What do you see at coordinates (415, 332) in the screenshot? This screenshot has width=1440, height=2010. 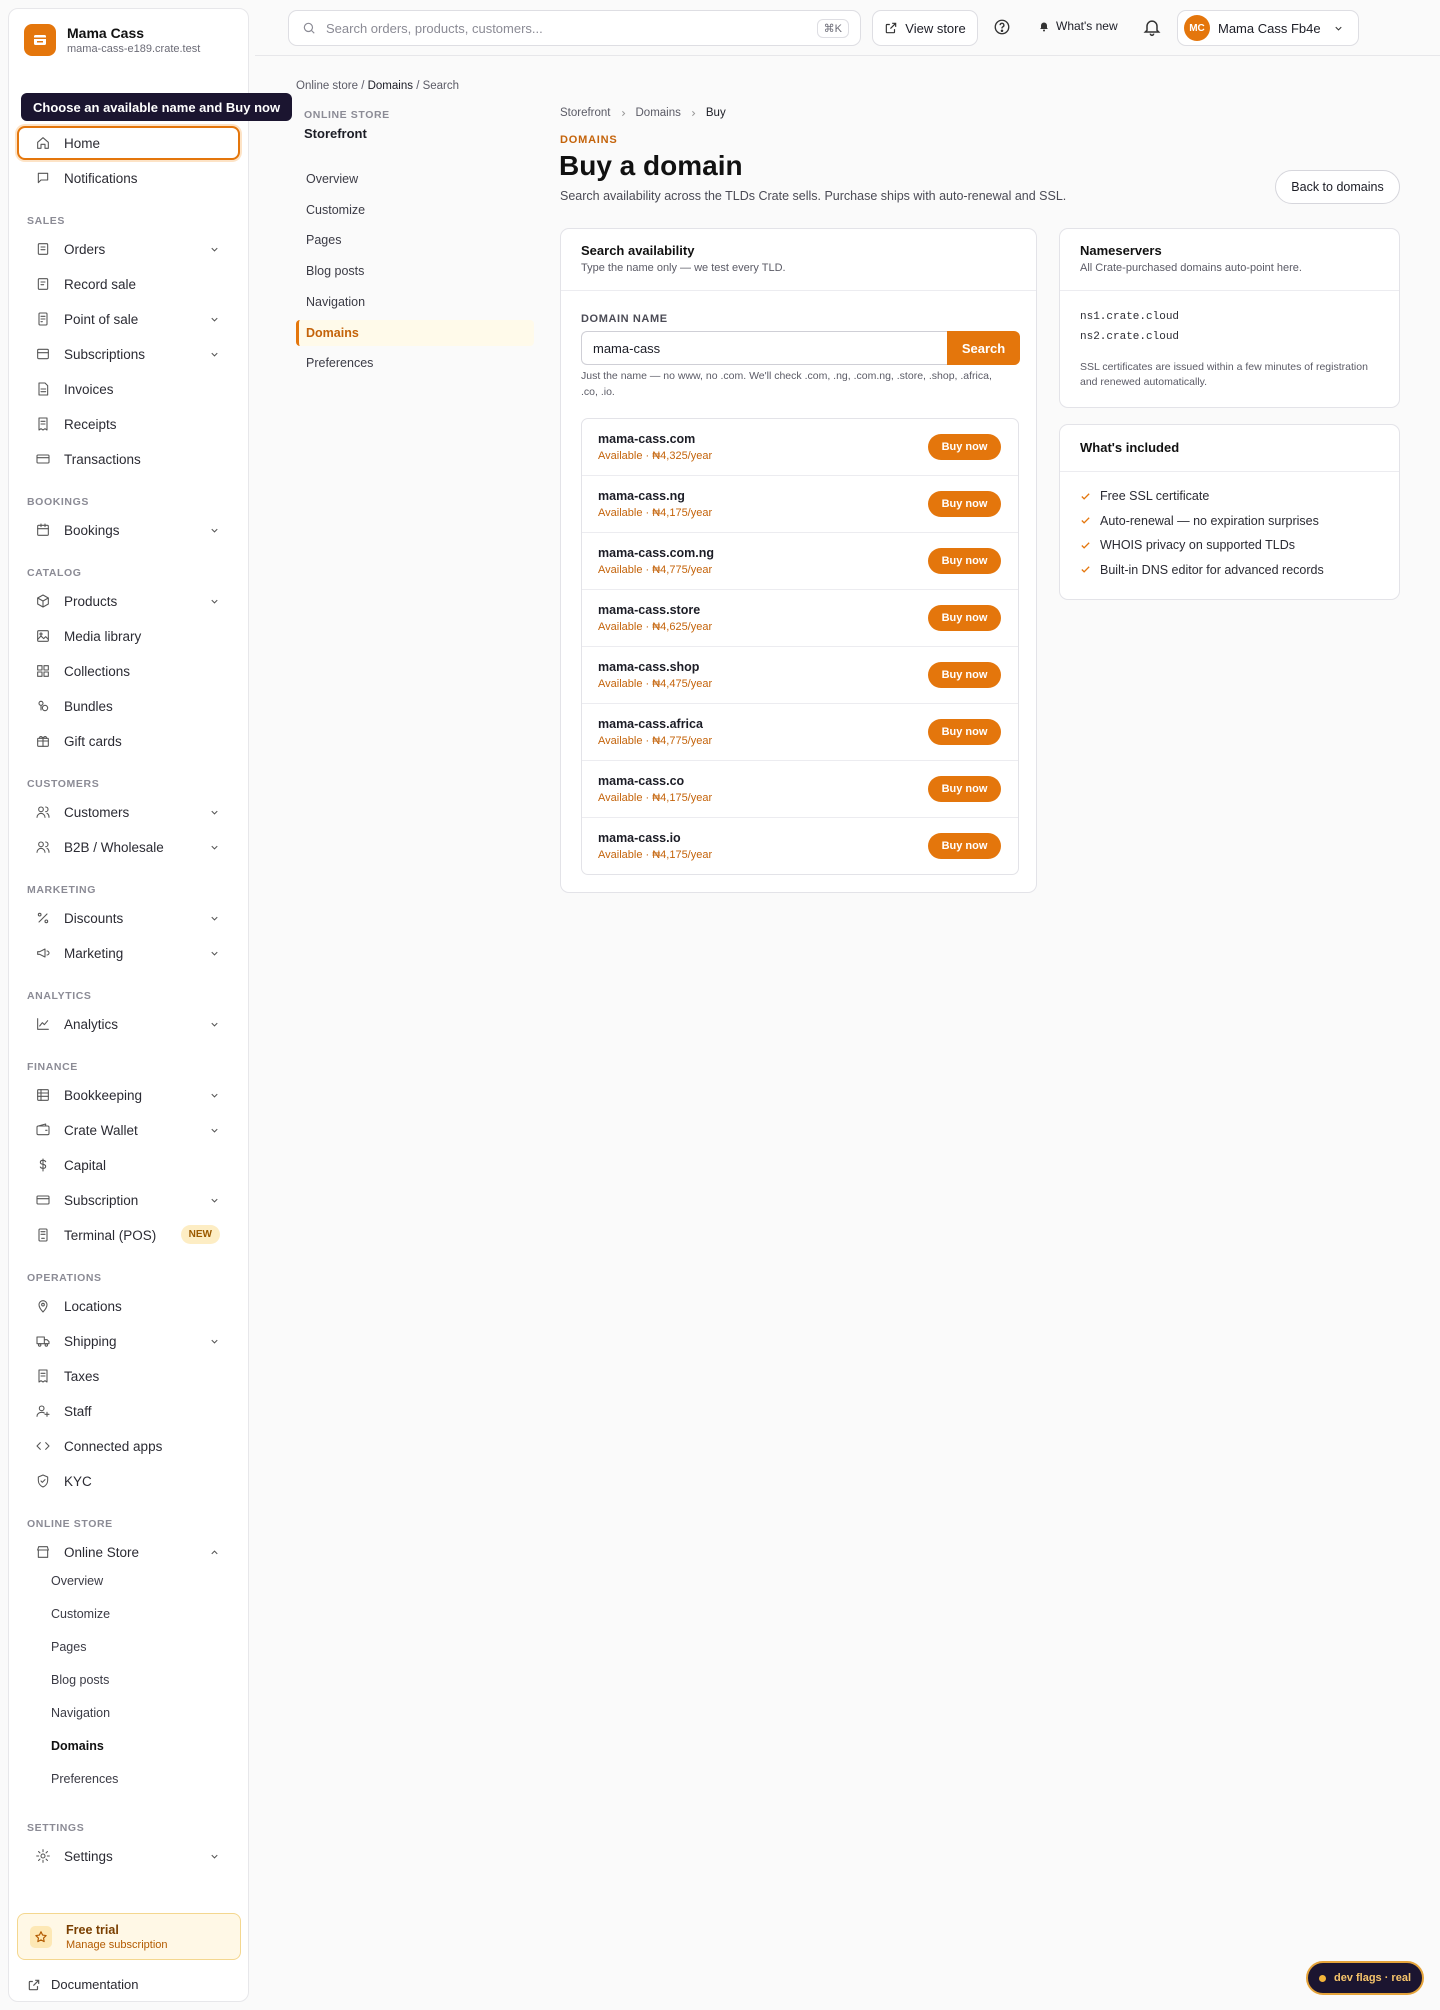 I see `subnav-item-domains: Domains` at bounding box center [415, 332].